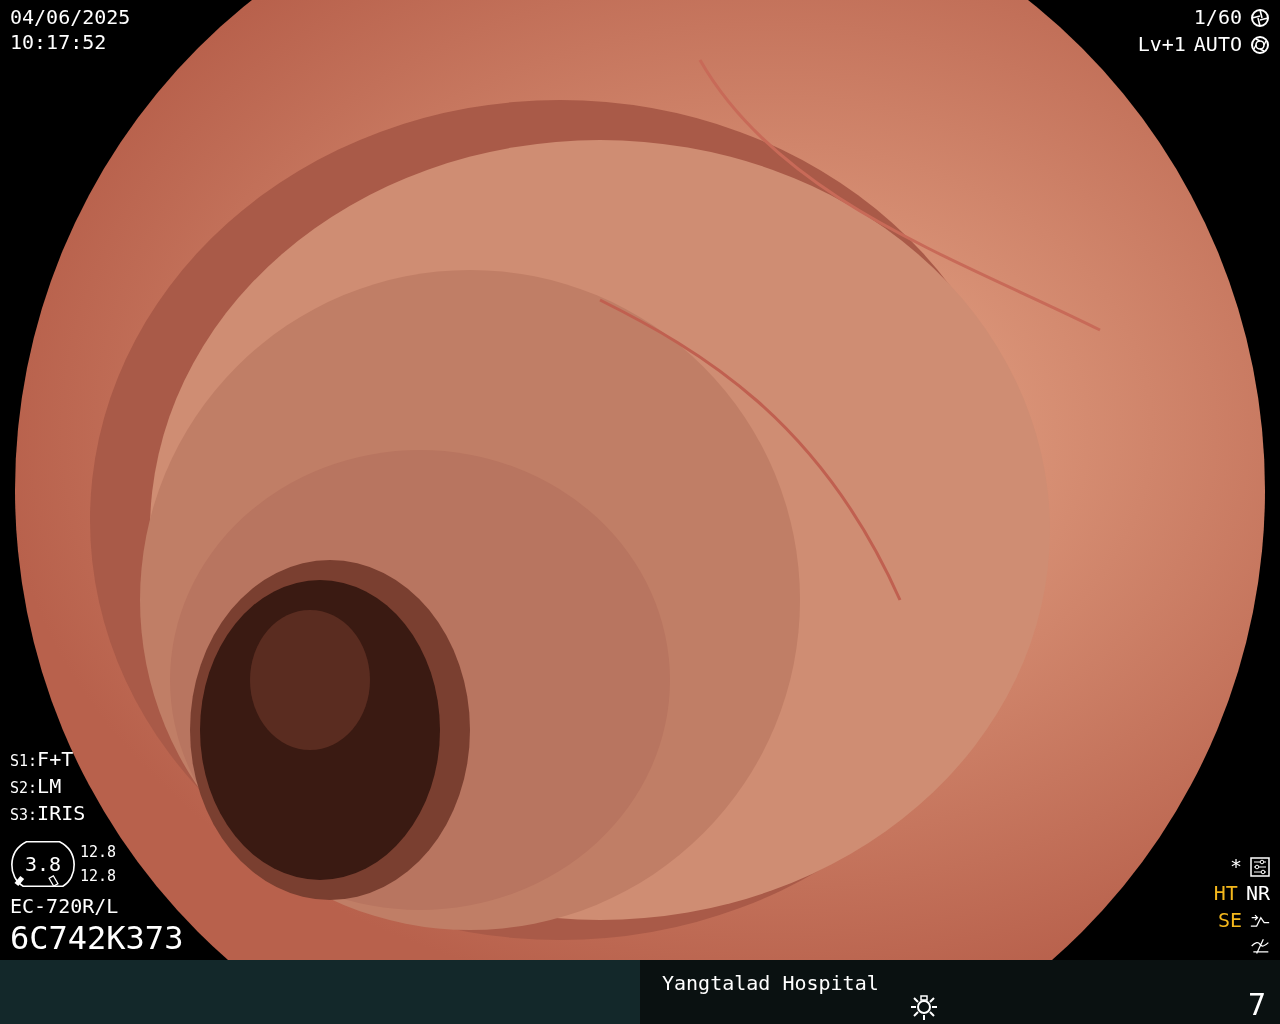 Image resolution: width=1280 pixels, height=1024 pixels. What do you see at coordinates (1260, 17) in the screenshot?
I see `shutter-icon` at bounding box center [1260, 17].